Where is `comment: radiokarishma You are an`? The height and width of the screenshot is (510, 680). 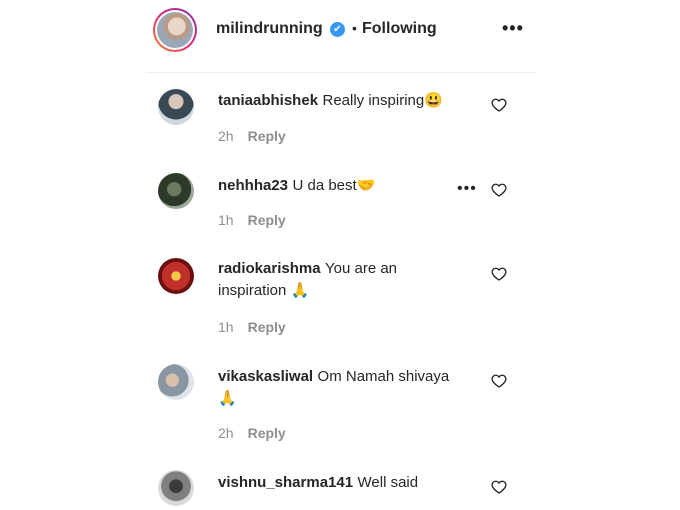 comment: radiokarishma You are an is located at coordinates (307, 269).